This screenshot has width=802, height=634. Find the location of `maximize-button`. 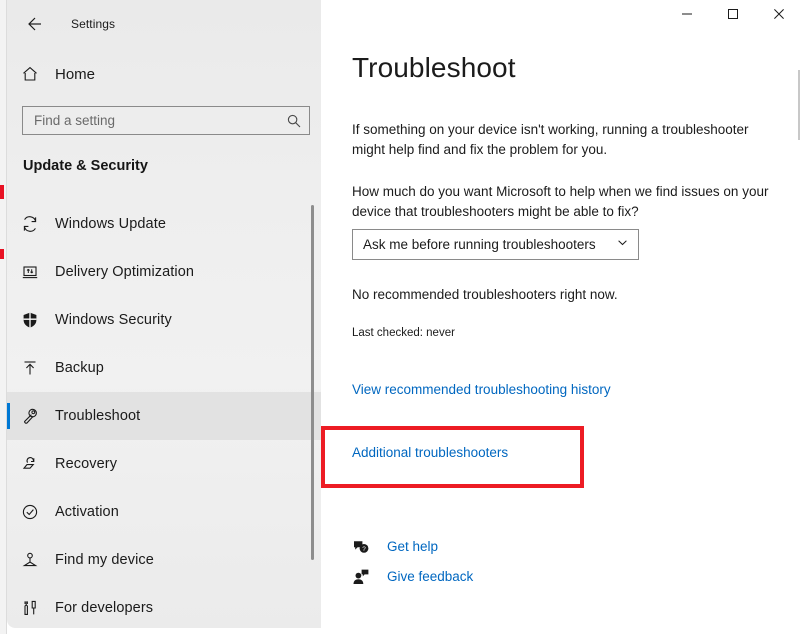

maximize-button is located at coordinates (733, 16).